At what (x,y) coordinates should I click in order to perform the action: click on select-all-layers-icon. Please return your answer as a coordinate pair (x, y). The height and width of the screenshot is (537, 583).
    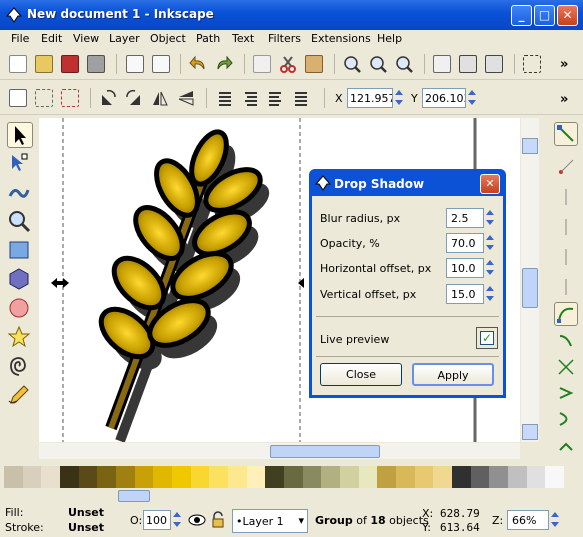
    Looking at the image, I should click on (44, 98).